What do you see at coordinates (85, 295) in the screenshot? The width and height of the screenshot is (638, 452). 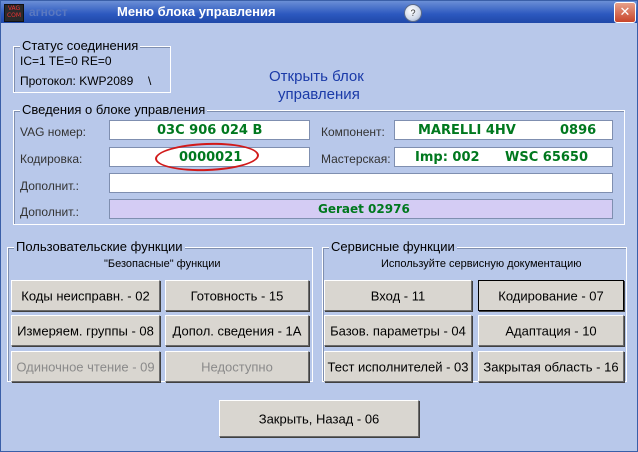 I see `fault-codes-button: Коды неисправн. - 02` at bounding box center [85, 295].